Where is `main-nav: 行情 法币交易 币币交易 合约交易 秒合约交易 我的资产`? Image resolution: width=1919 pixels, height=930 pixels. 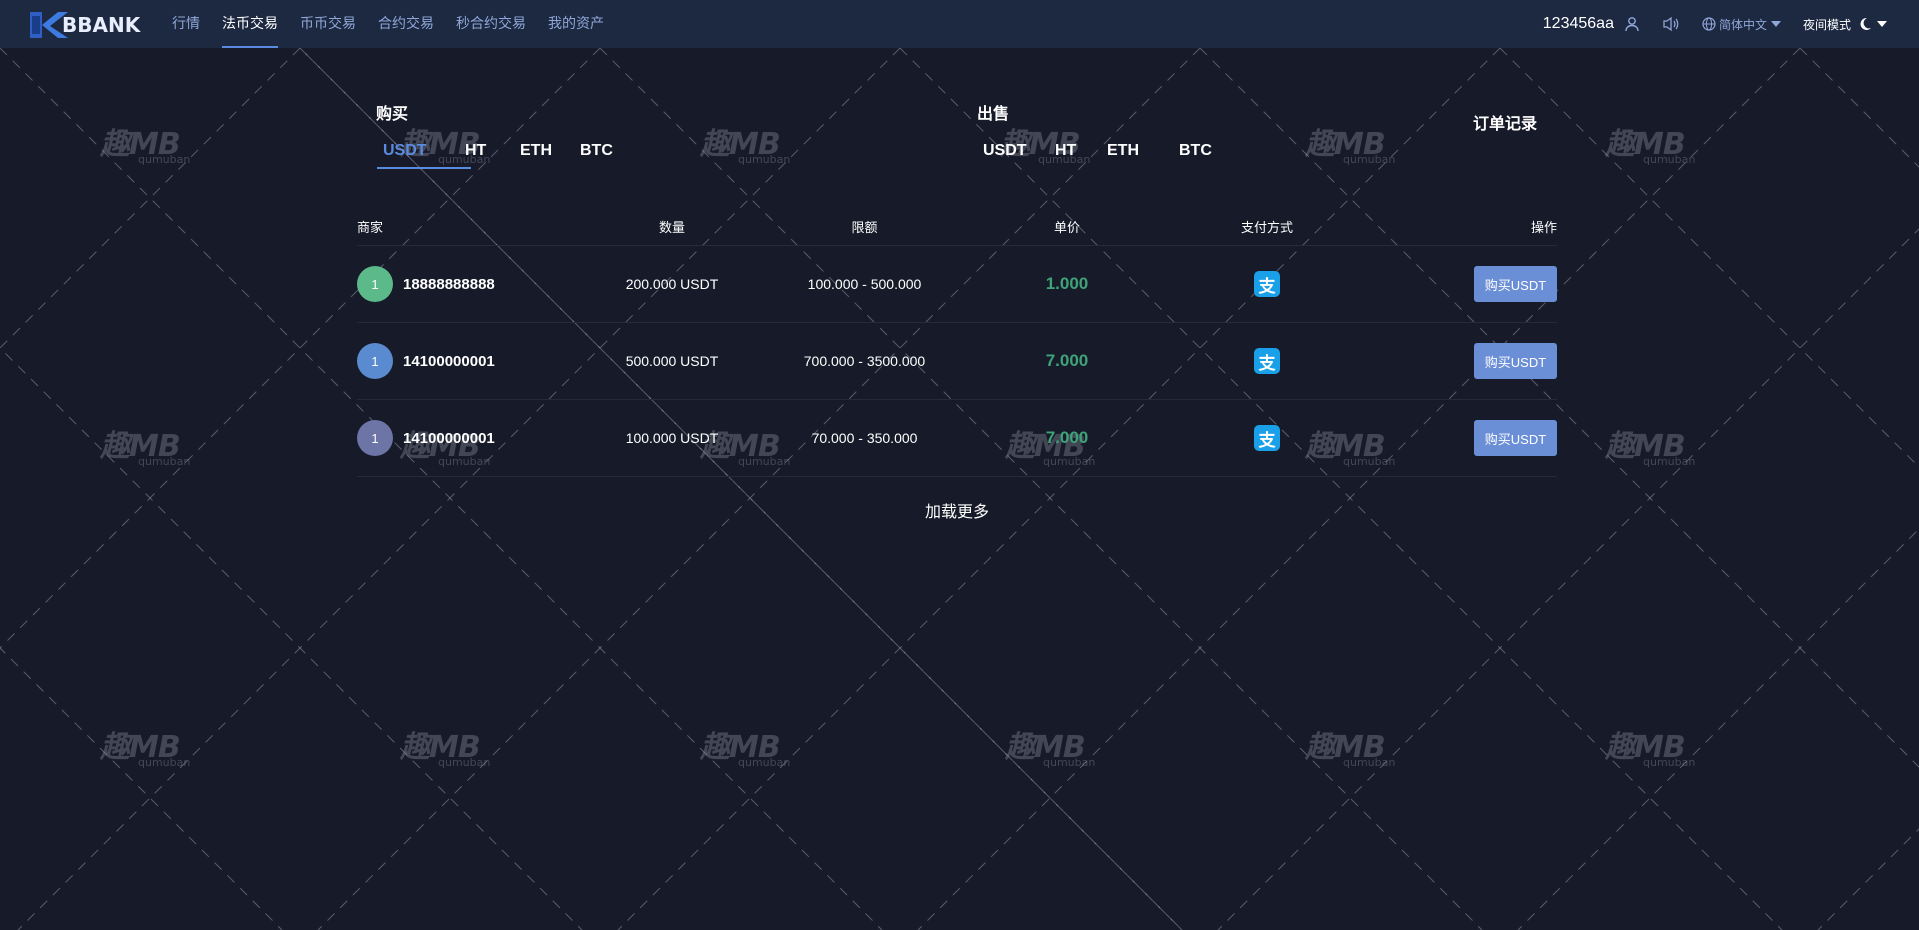
main-nav: 行情 法币交易 币币交易 合约交易 秒合约交易 我的资产 is located at coordinates (399, 24).